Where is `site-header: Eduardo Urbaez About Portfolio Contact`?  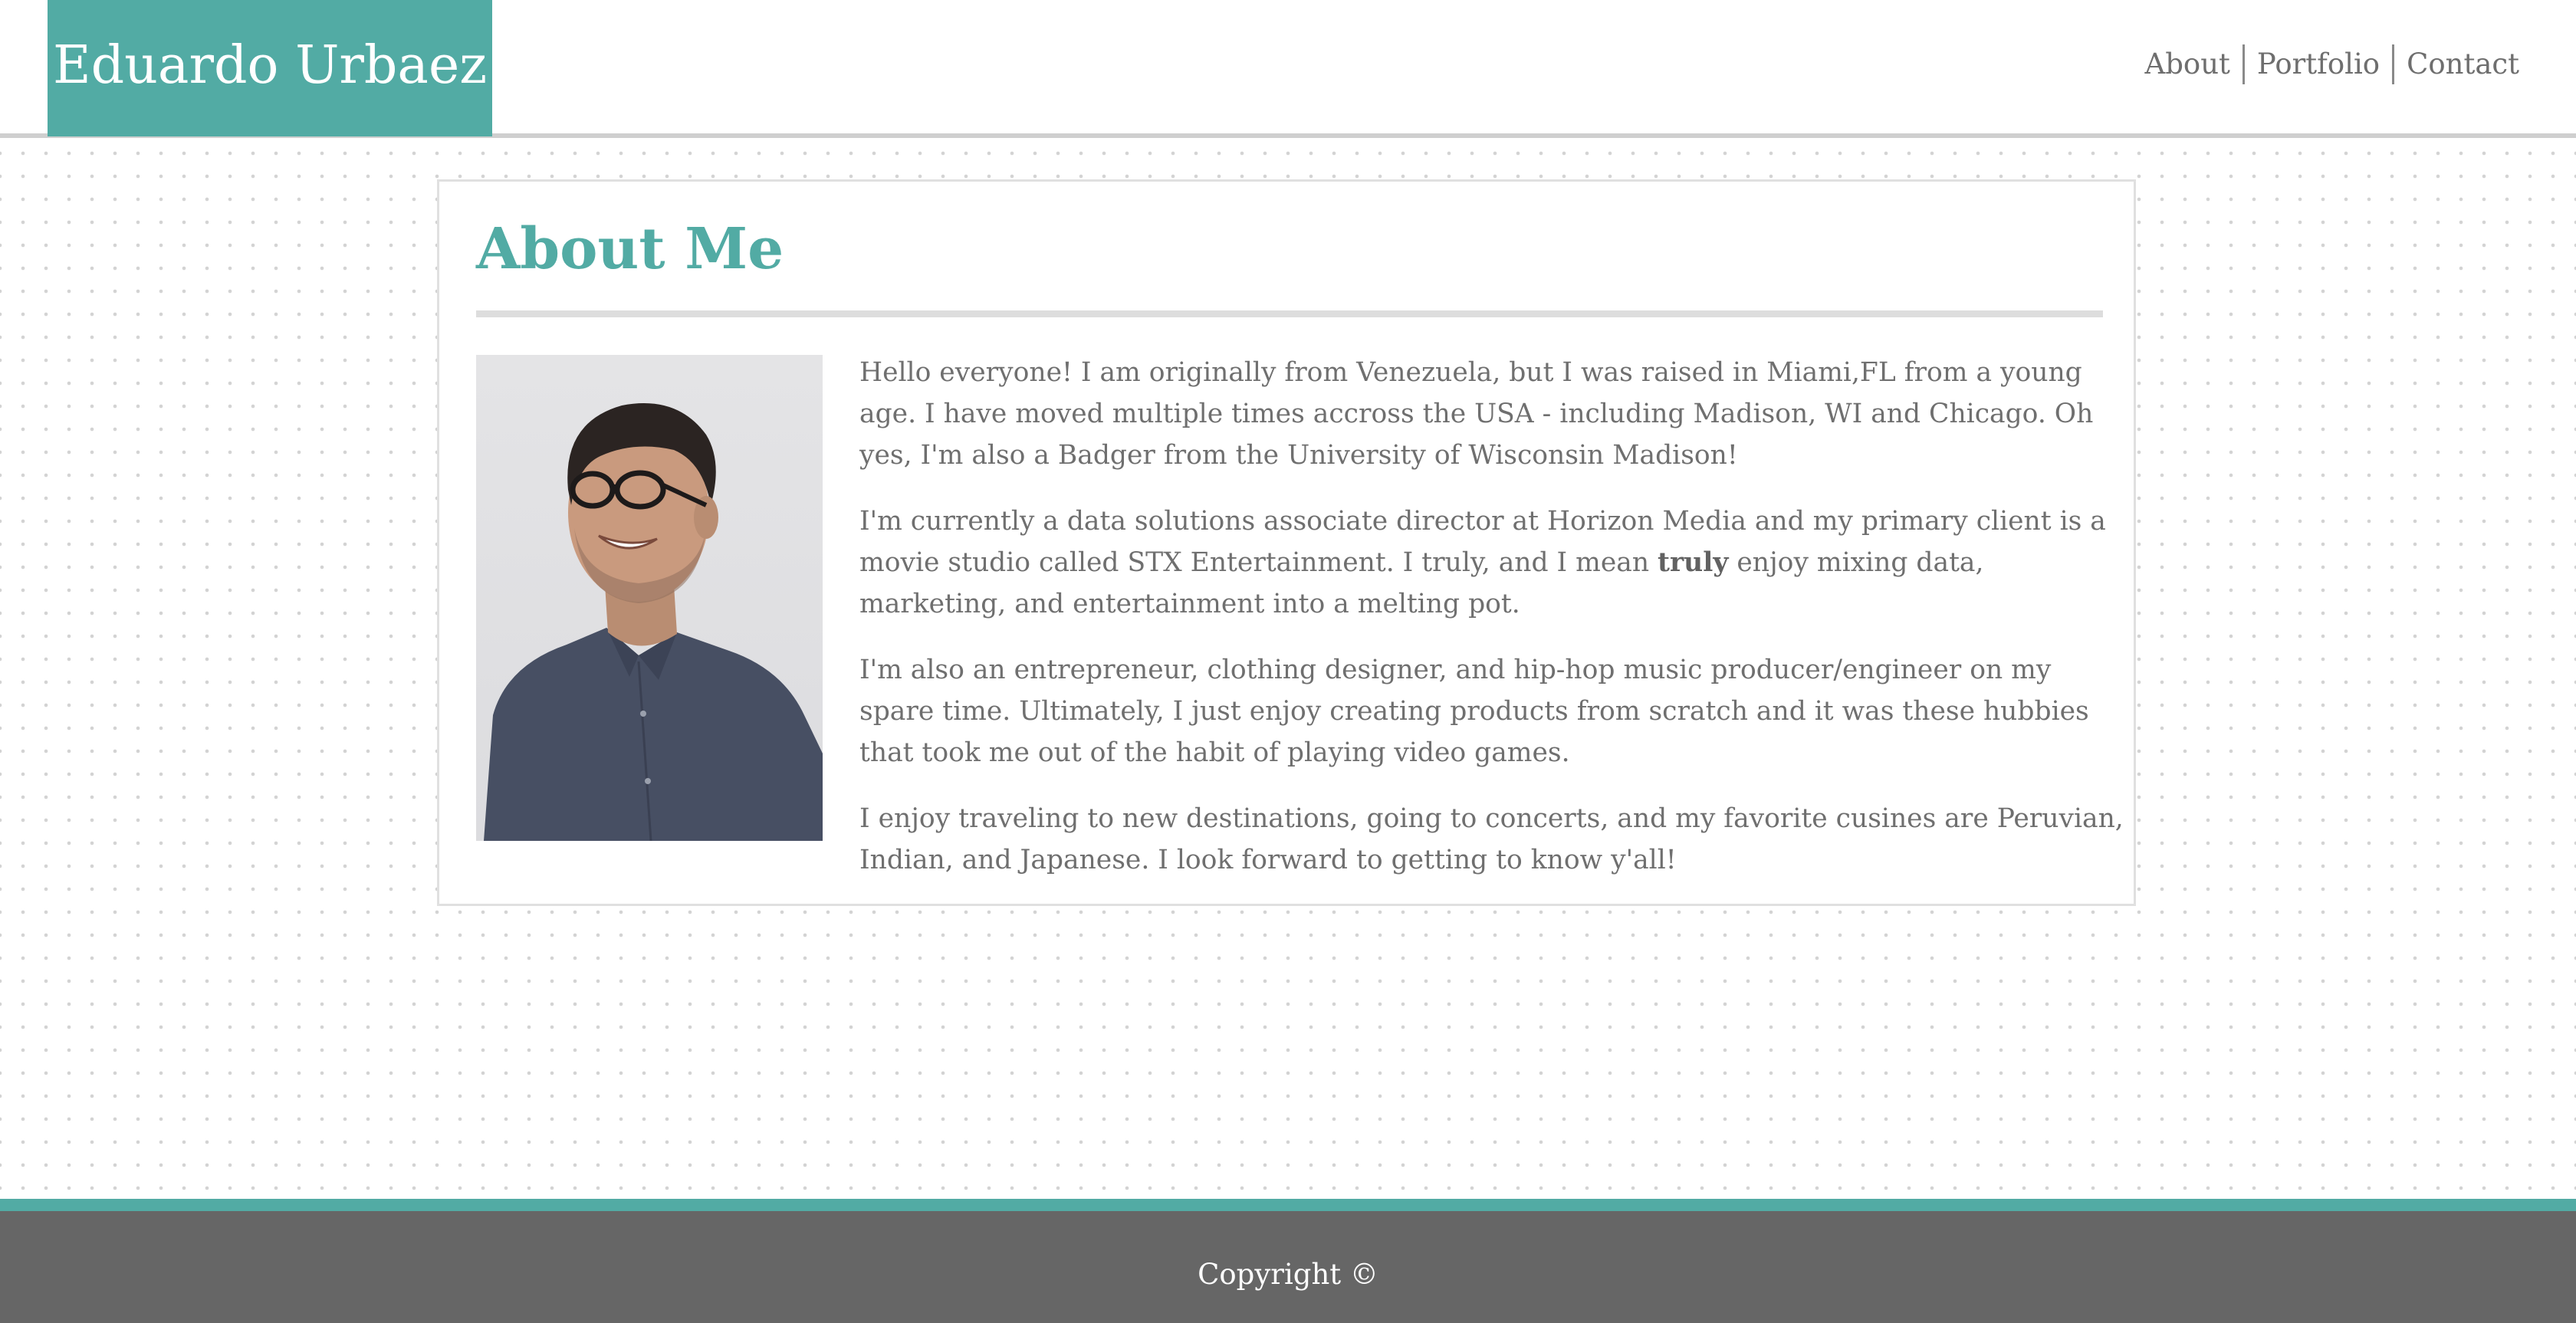 site-header: Eduardo Urbaez About Portfolio Contact is located at coordinates (1288, 69).